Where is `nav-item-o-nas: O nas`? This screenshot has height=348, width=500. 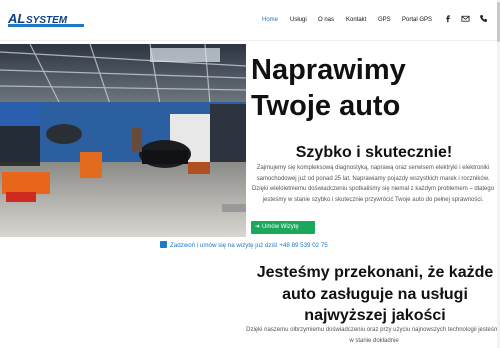 nav-item-o-nas: O nas is located at coordinates (326, 20).